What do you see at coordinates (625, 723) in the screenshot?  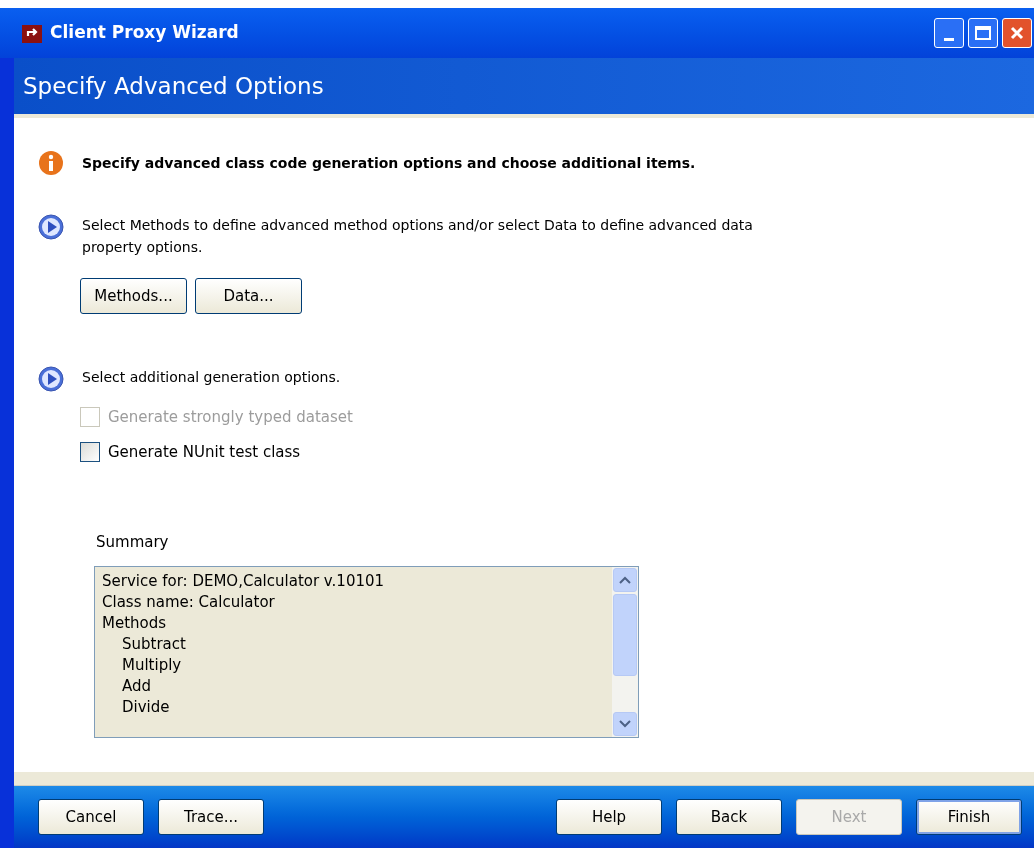 I see `scroll-down-icon` at bounding box center [625, 723].